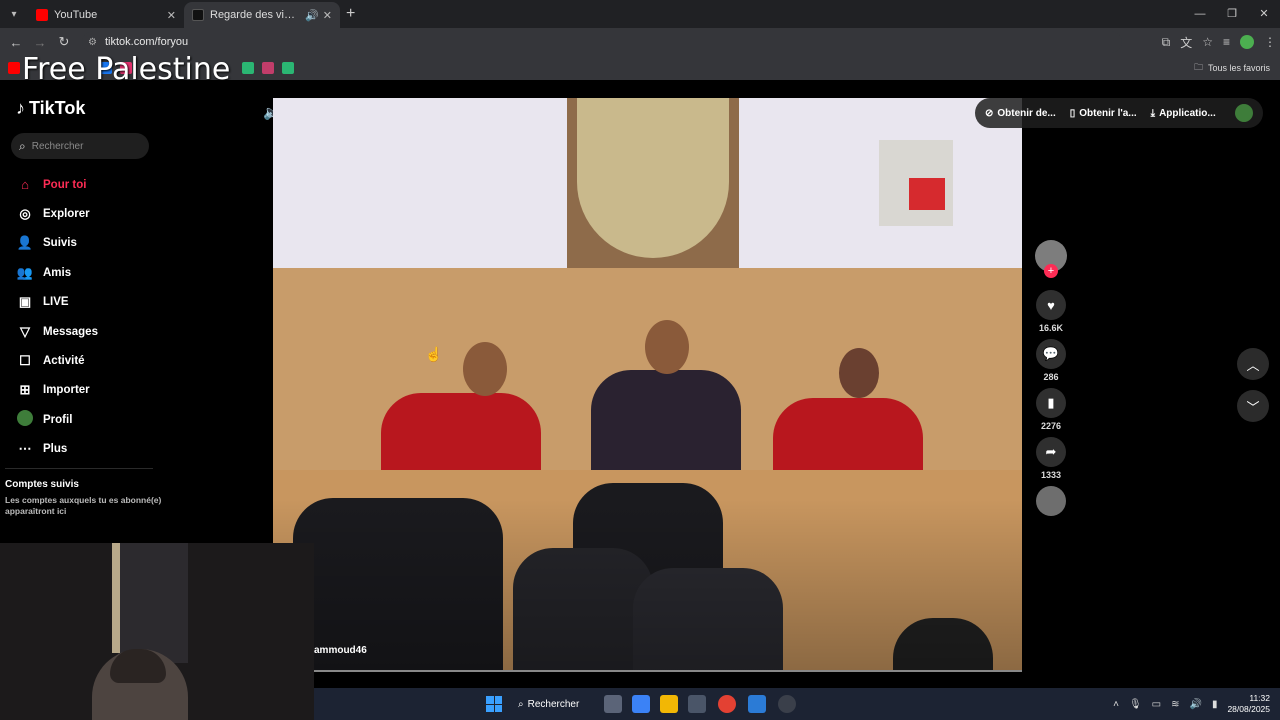 The height and width of the screenshot is (720, 1280). What do you see at coordinates (16, 42) in the screenshot?
I see `back-icon: ←` at bounding box center [16, 42].